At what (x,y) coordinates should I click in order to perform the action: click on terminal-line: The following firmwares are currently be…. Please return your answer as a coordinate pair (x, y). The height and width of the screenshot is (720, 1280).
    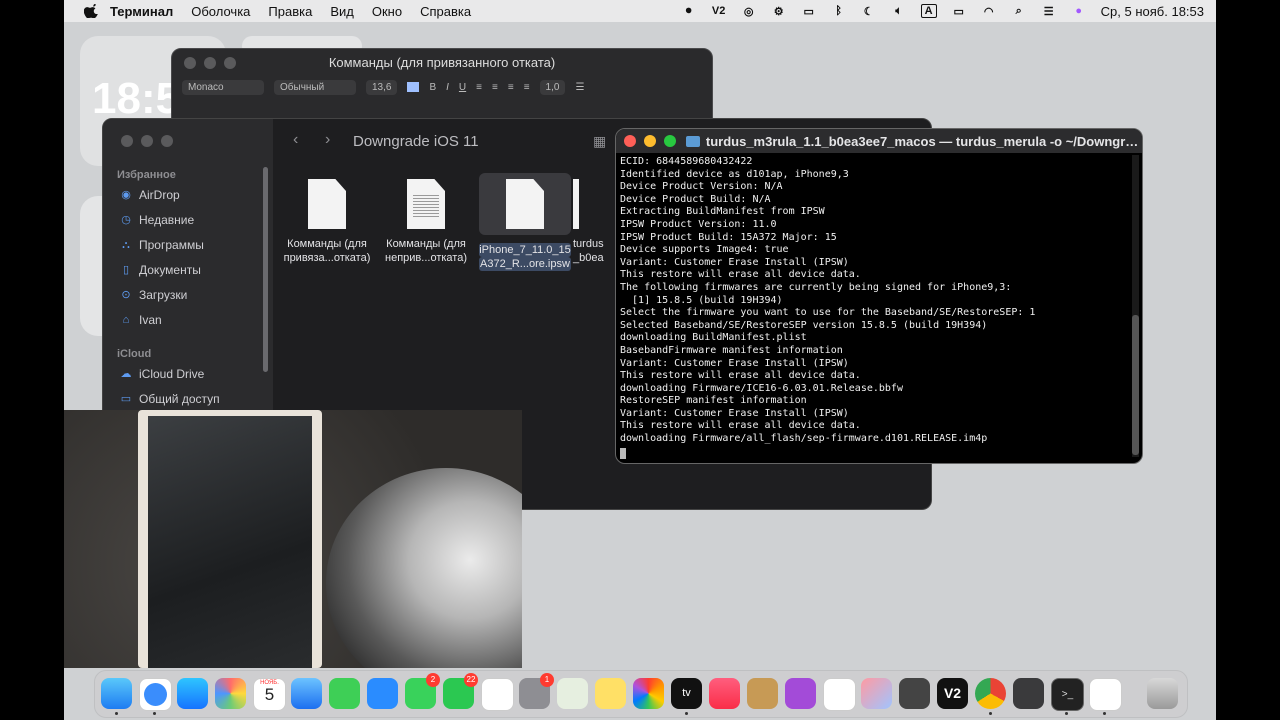
    Looking at the image, I should click on (816, 287).